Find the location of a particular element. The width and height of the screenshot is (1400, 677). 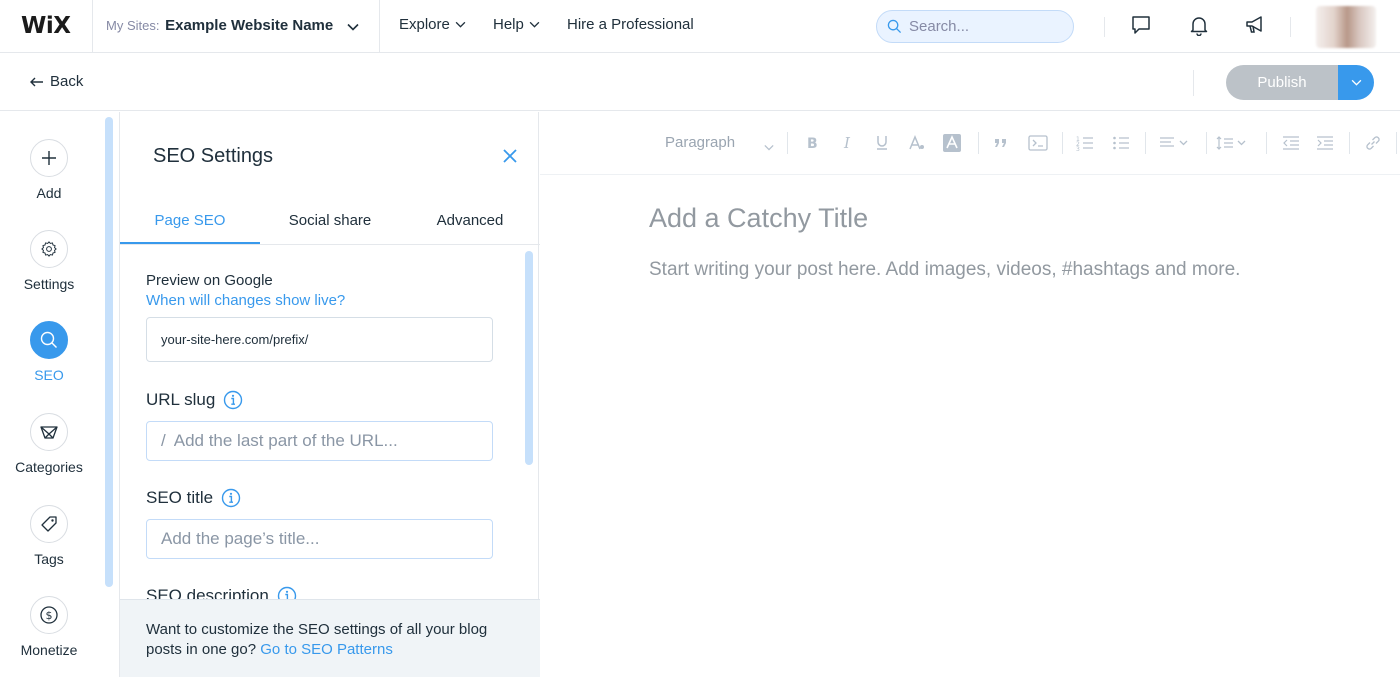

sub-bar: Back Publish is located at coordinates (700, 82).